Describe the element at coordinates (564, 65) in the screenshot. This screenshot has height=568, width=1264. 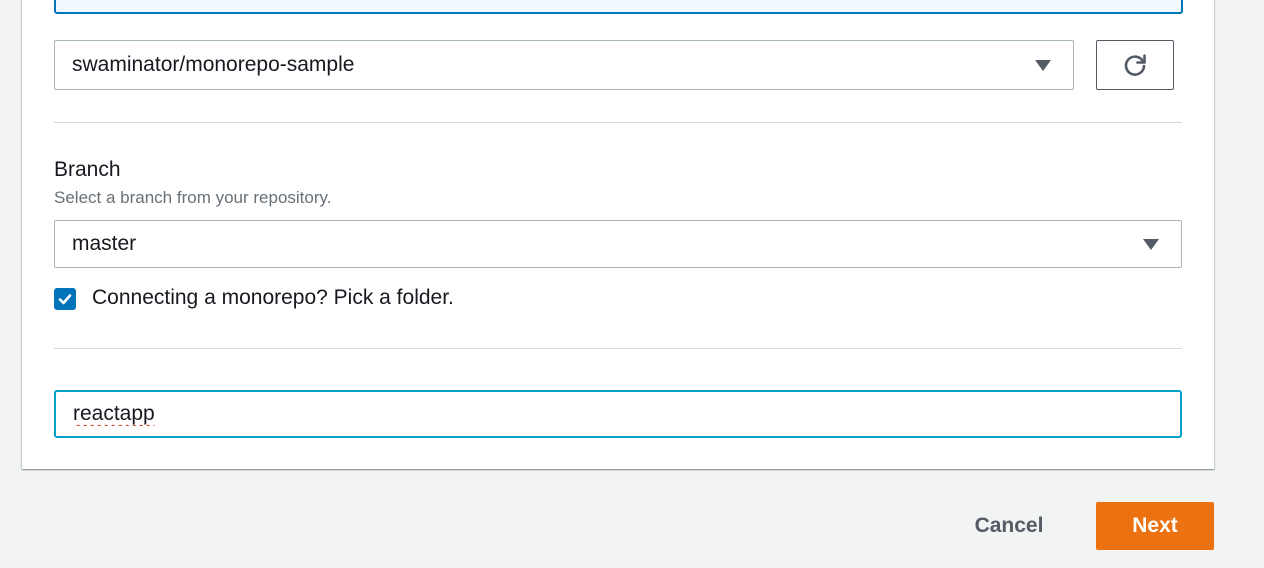
I see `repository-select: swaminator/monorepo-sample` at that location.